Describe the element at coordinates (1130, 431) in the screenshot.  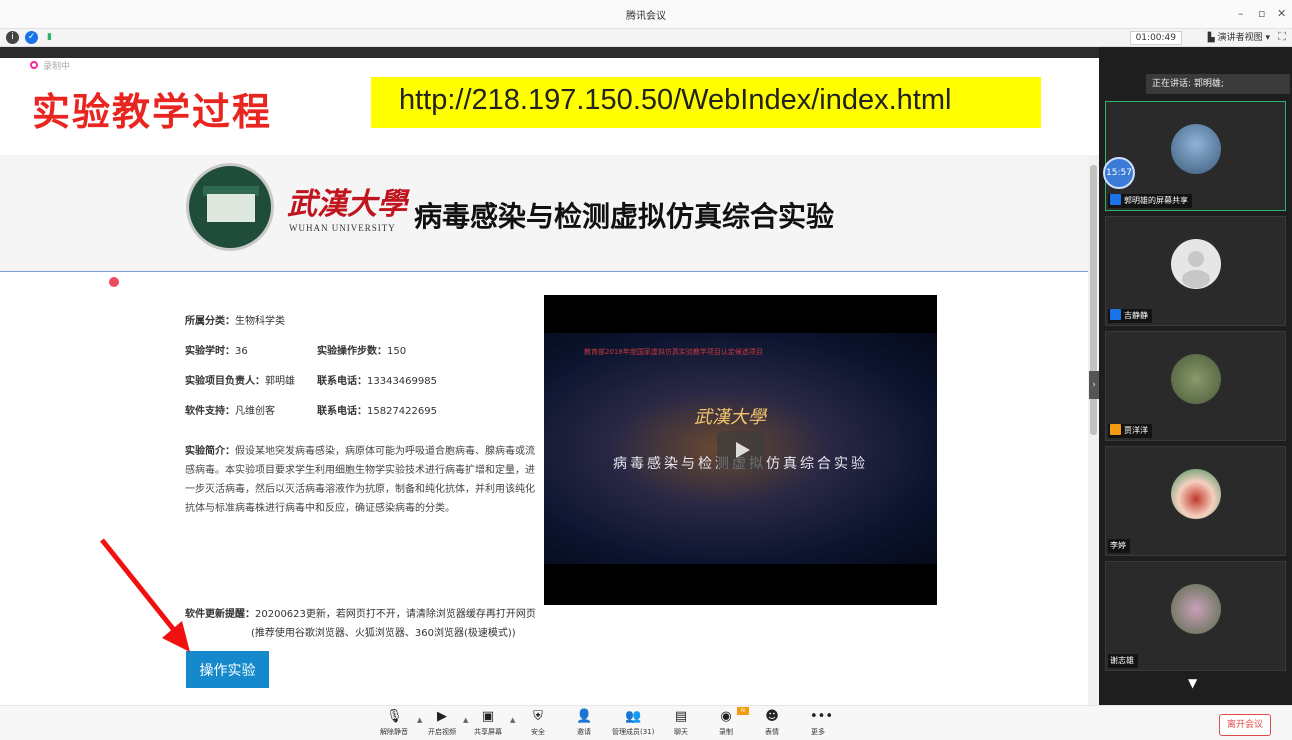
I see `participant-name: 贾洋洋` at that location.